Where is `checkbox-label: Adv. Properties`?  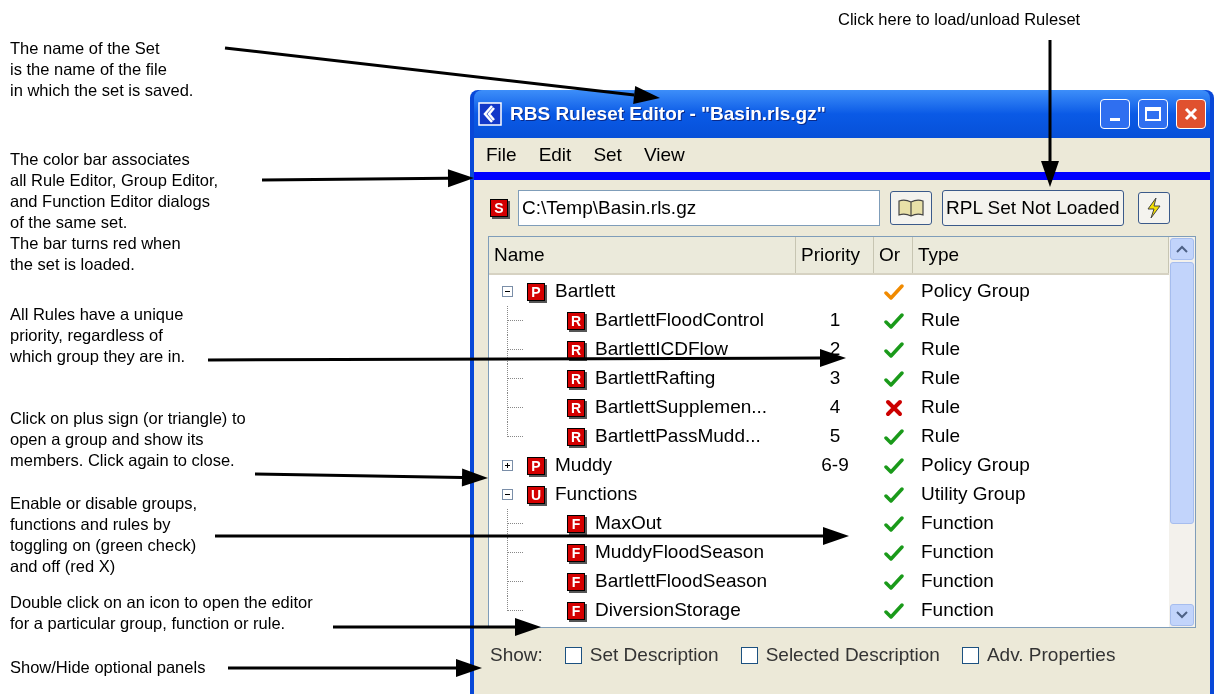 checkbox-label: Adv. Properties is located at coordinates (1051, 655).